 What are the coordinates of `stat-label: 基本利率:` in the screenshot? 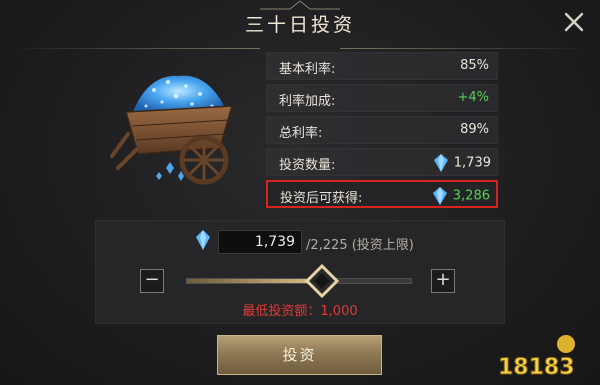 It's located at (307, 69).